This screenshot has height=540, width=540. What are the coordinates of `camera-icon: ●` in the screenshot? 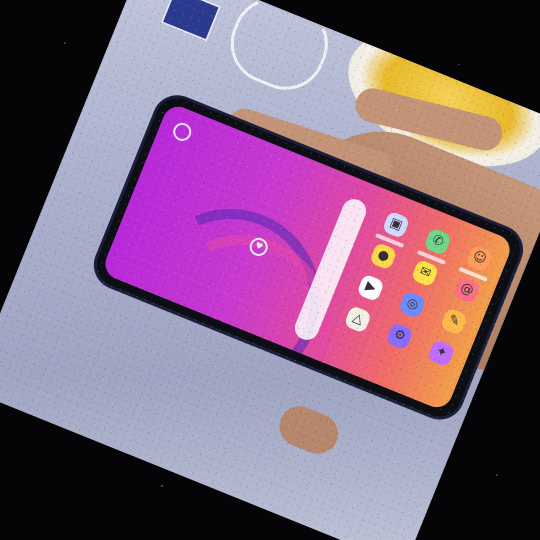 It's located at (383, 256).